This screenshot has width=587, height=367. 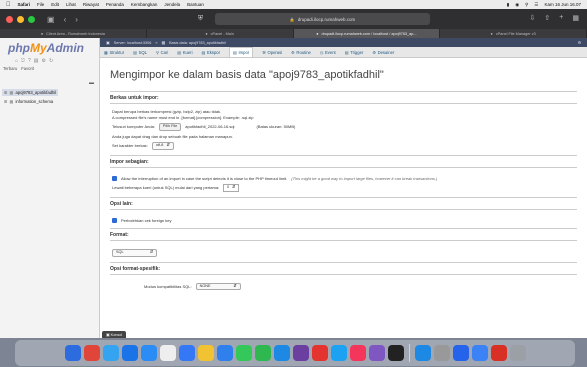 What do you see at coordinates (76, 19) in the screenshot?
I see `forward-arrow-icon: ›` at bounding box center [76, 19].